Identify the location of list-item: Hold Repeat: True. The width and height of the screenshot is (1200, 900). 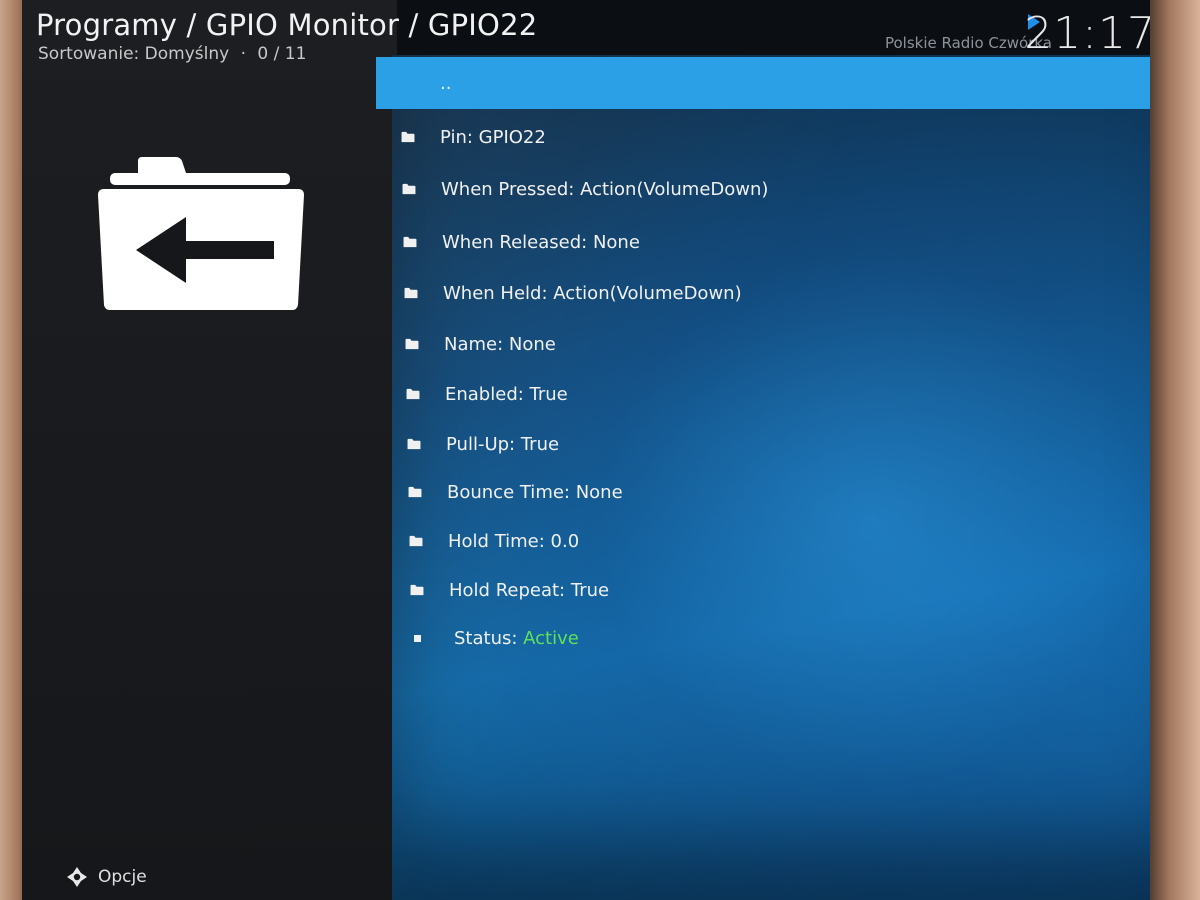
(763, 590).